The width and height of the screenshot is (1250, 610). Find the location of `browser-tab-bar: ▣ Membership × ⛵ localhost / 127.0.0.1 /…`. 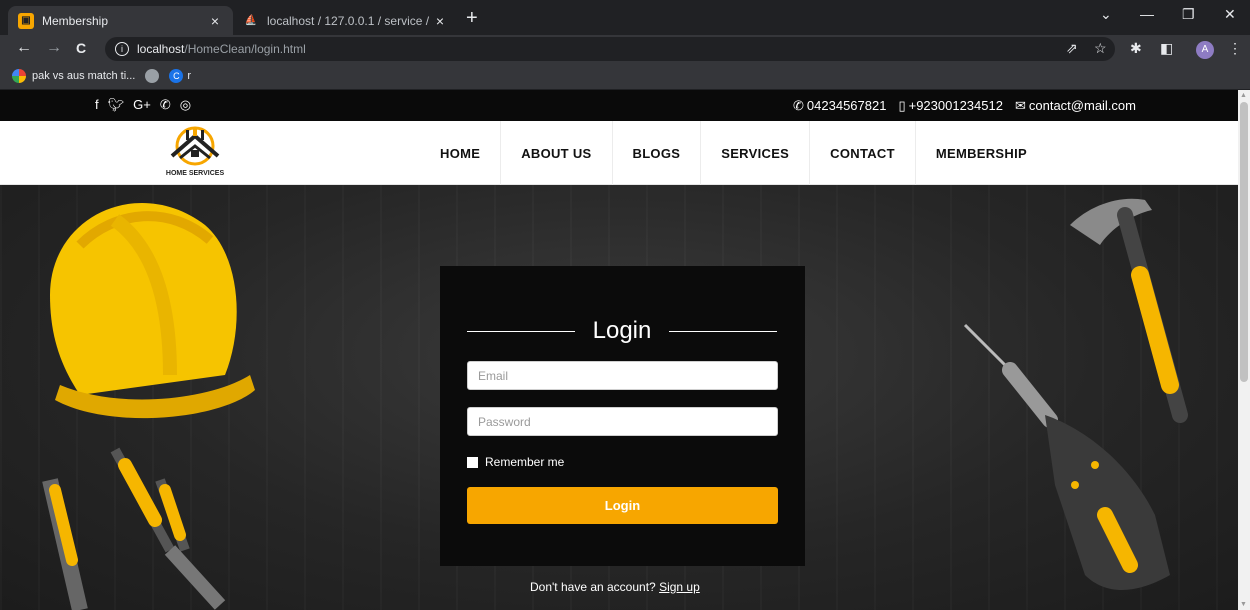

browser-tab-bar: ▣ Membership × ⛵ localhost / 127.0.0.1 /… is located at coordinates (625, 17).